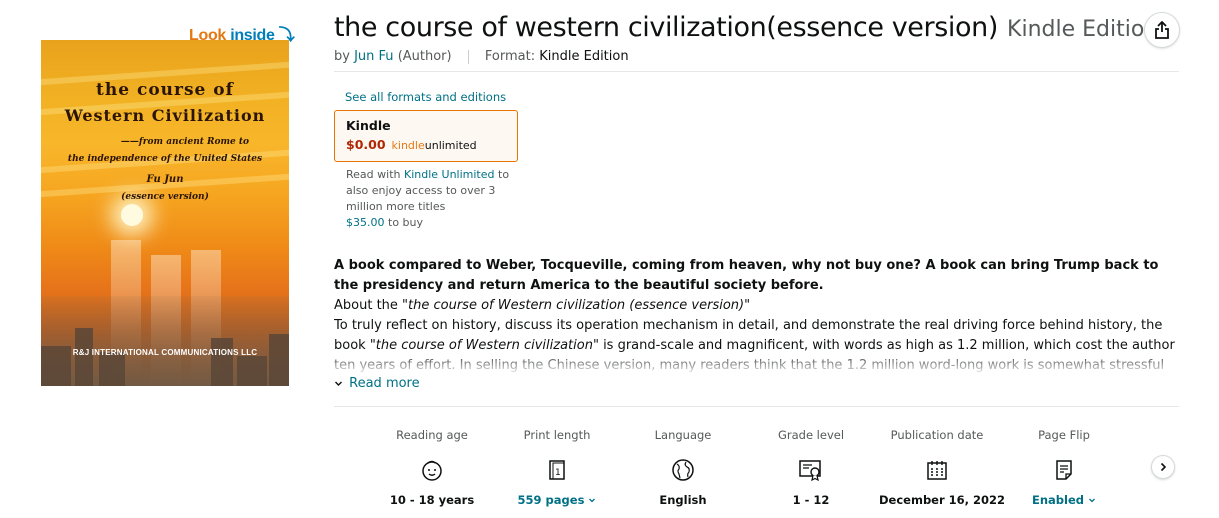 The width and height of the screenshot is (1219, 518). Describe the element at coordinates (165, 115) in the screenshot. I see `cover-title-line2: Western Civilization` at that location.